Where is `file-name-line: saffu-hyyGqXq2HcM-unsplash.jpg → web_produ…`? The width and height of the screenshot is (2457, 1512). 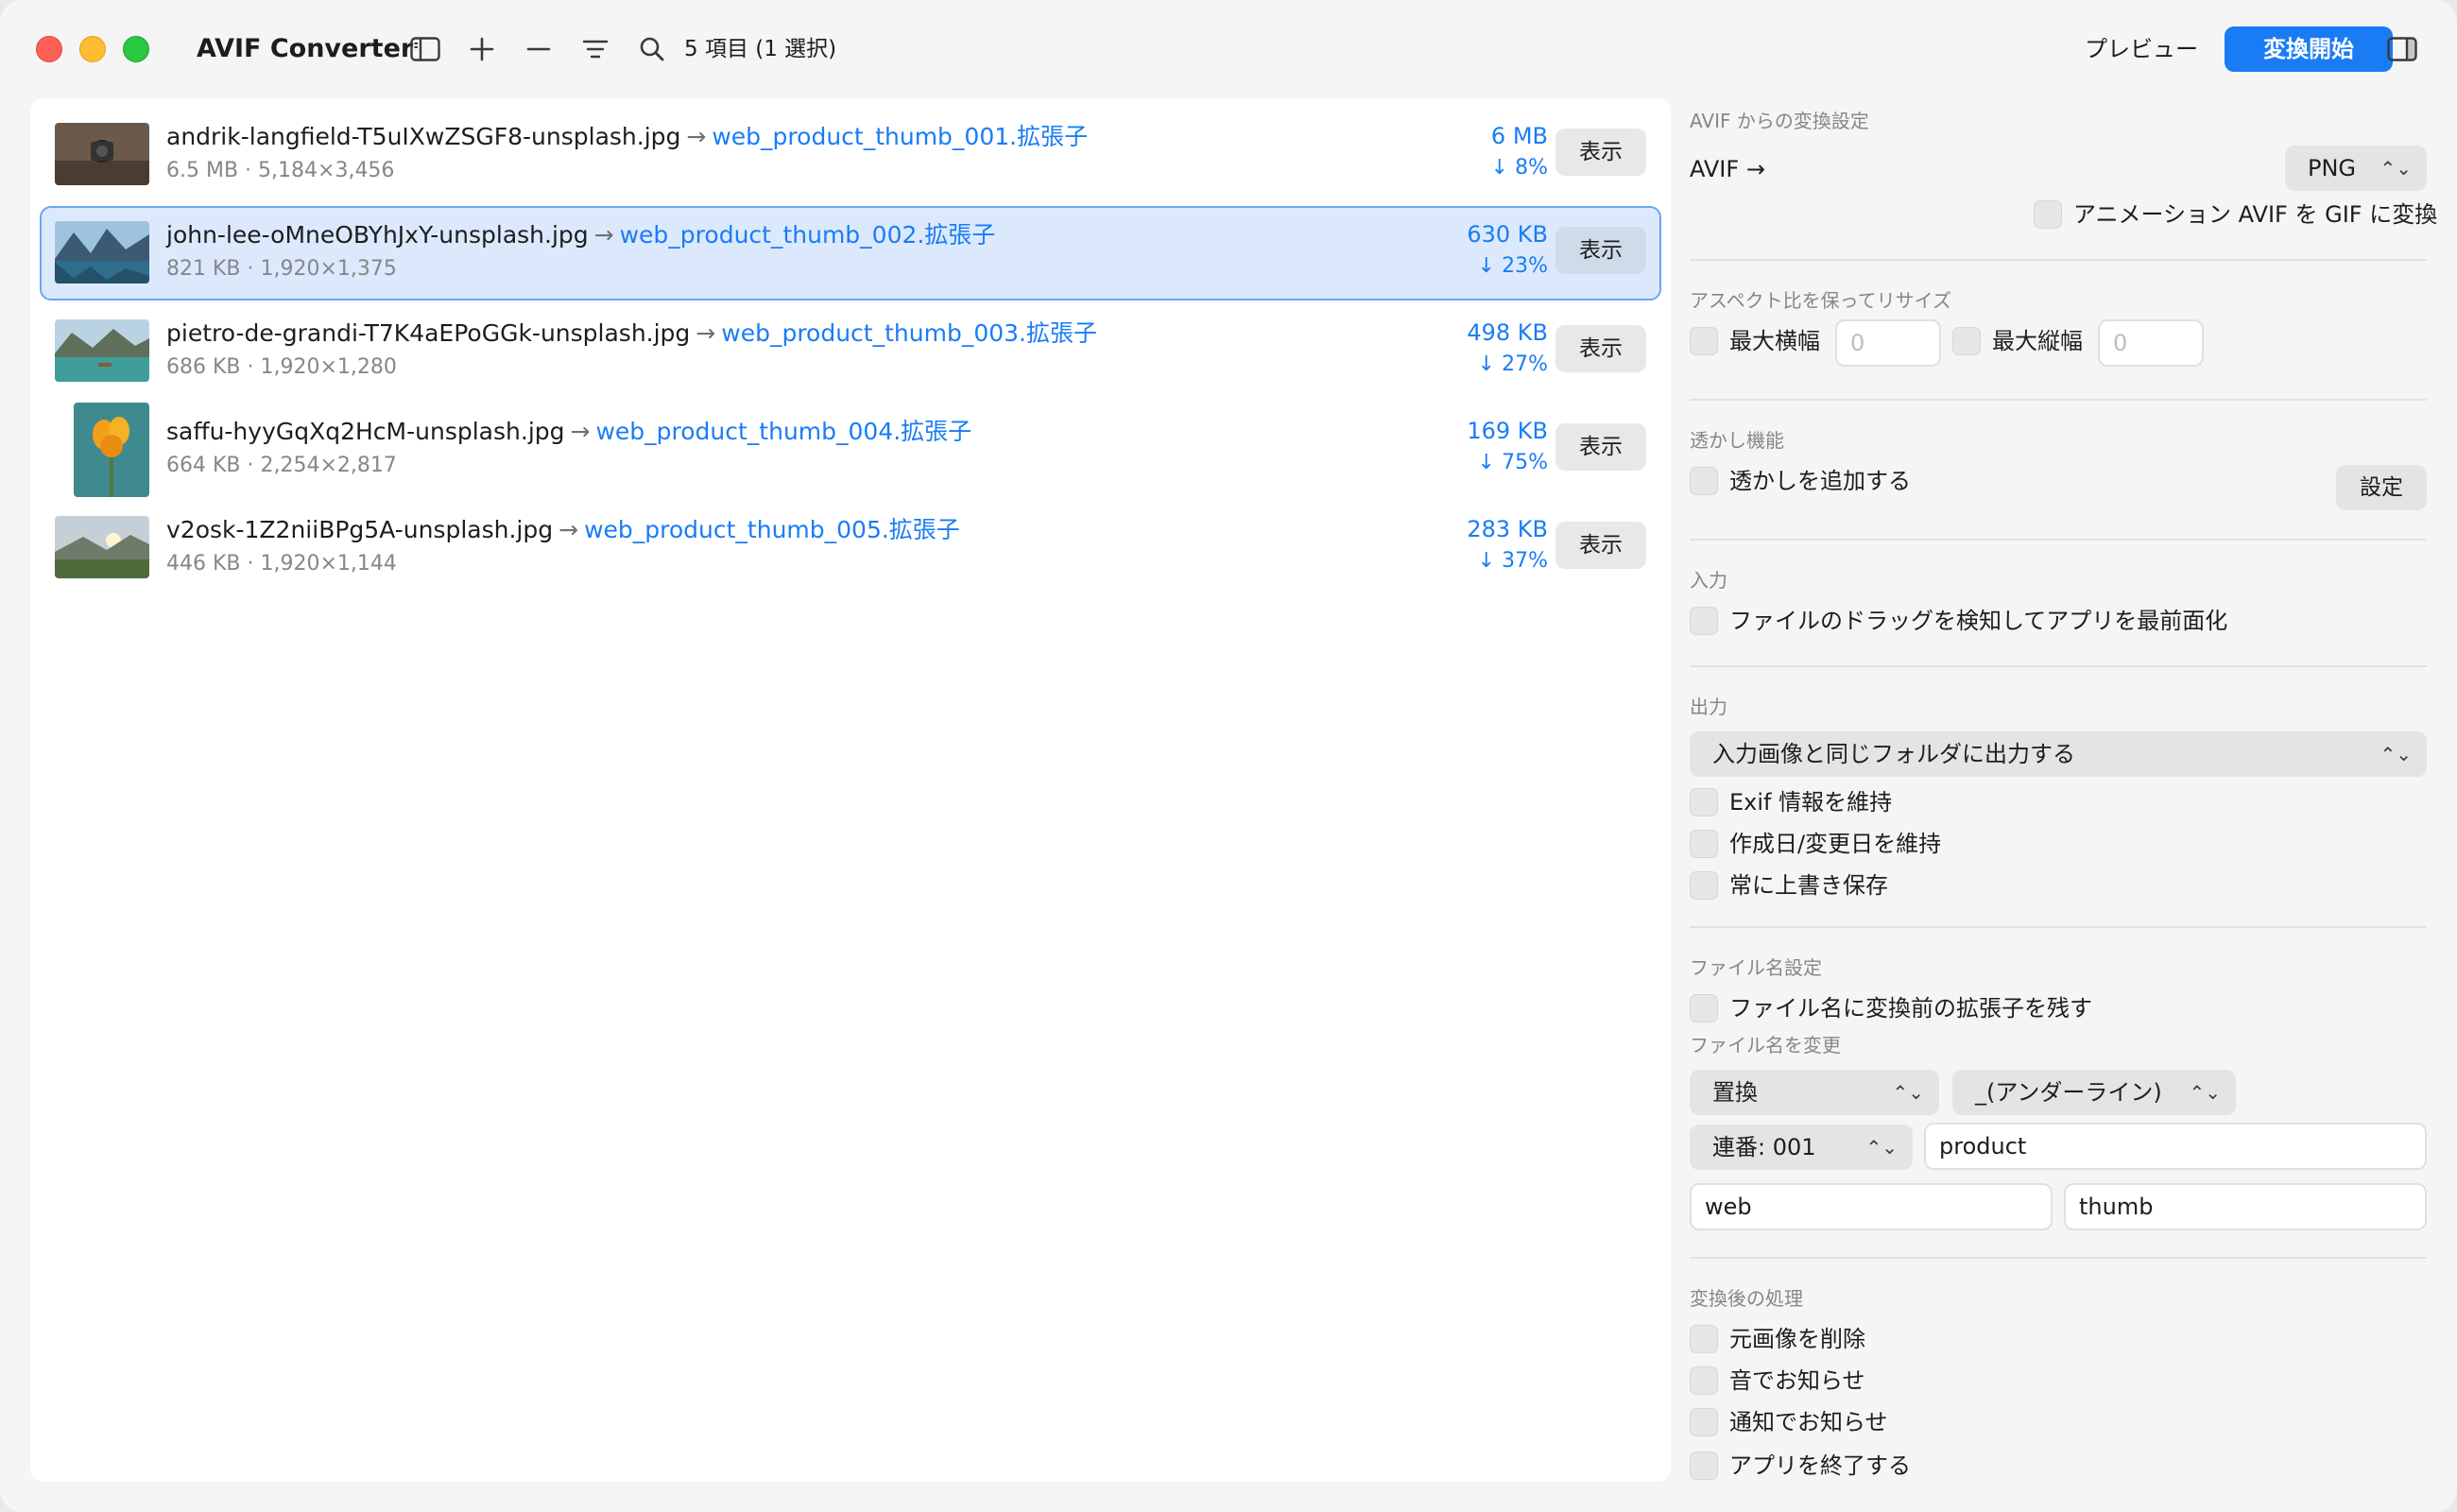
file-name-line: saffu-hyyGqXq2HcM-unsplash.jpg → web_produ… is located at coordinates (568, 432).